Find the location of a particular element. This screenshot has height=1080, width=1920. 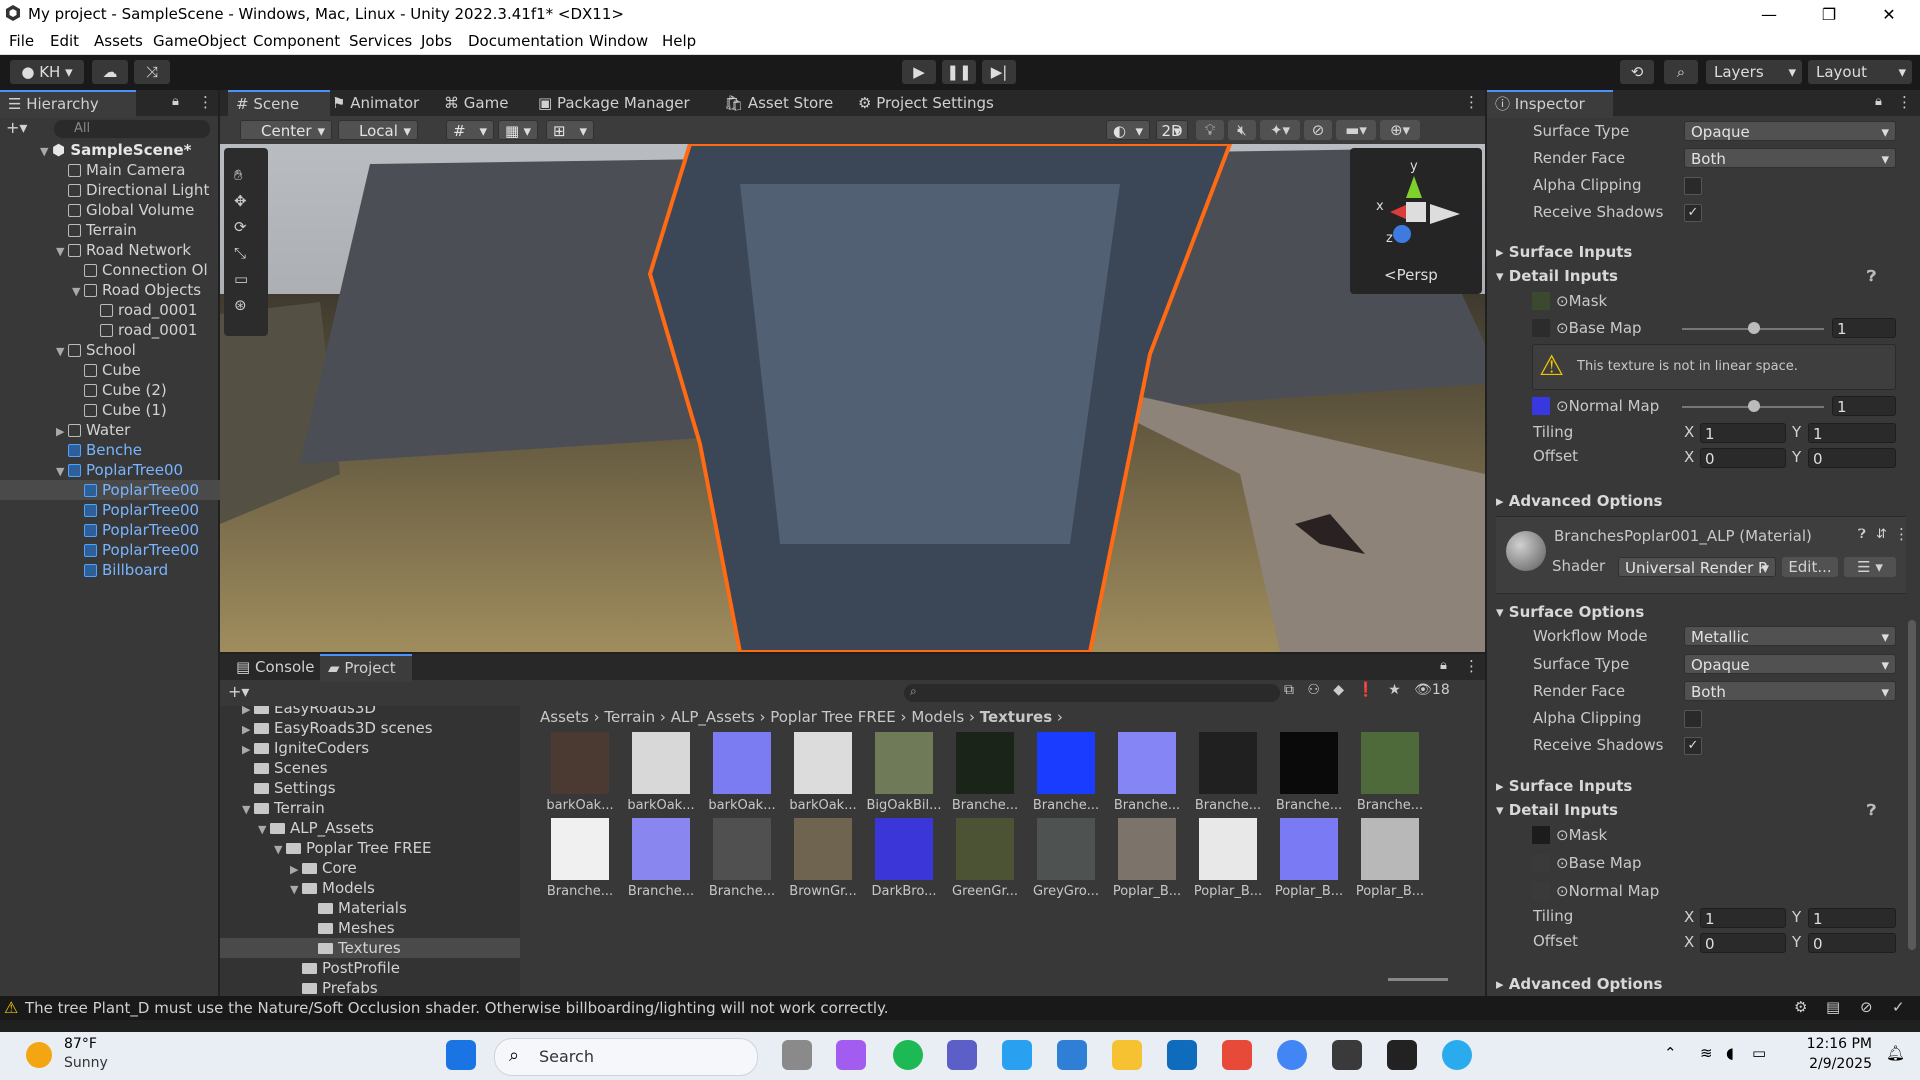

mode-2d-button: 2D is located at coordinates (1172, 130).